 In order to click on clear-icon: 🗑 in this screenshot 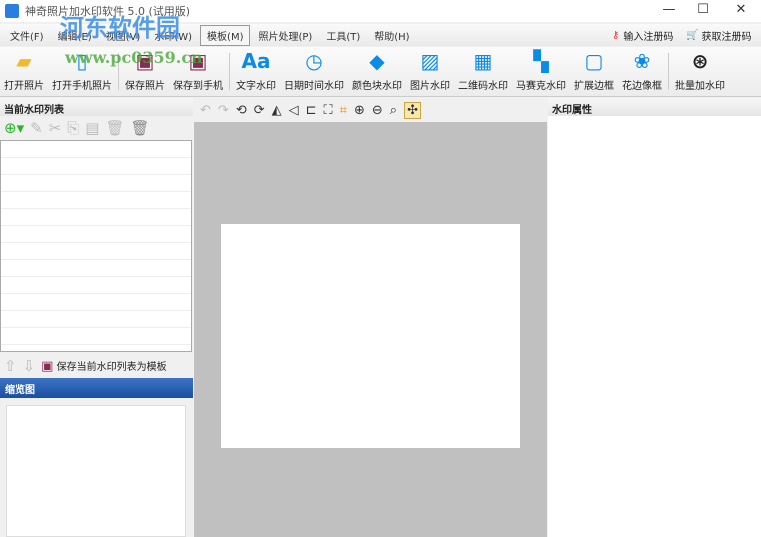, I will do `click(140, 128)`.